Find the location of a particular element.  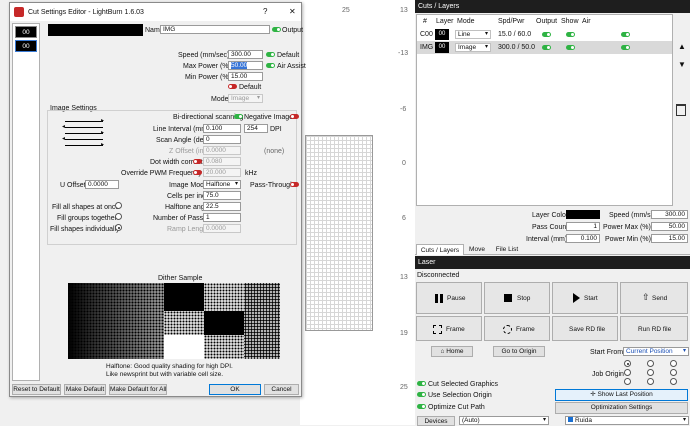

speed-default-toggle is located at coordinates (270, 54).